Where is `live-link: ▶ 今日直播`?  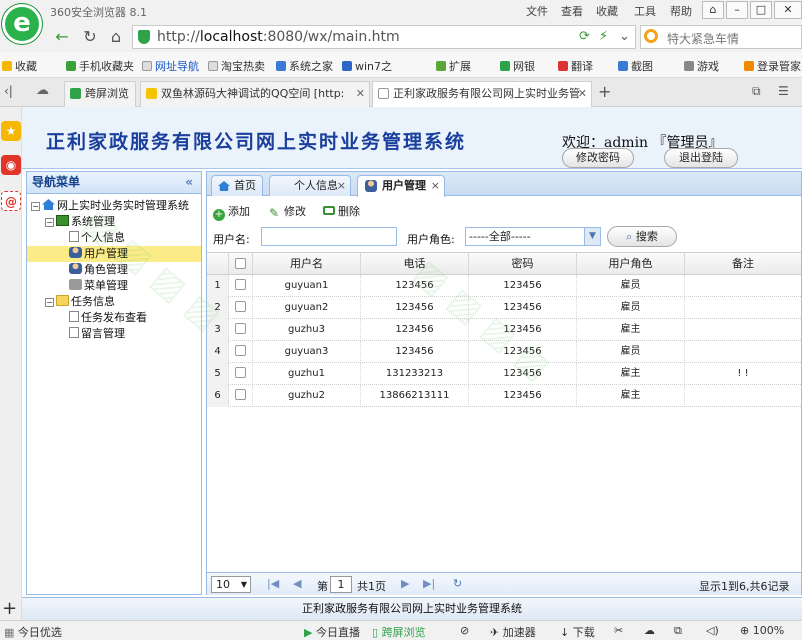
live-link: ▶ 今日直播 is located at coordinates (332, 632).